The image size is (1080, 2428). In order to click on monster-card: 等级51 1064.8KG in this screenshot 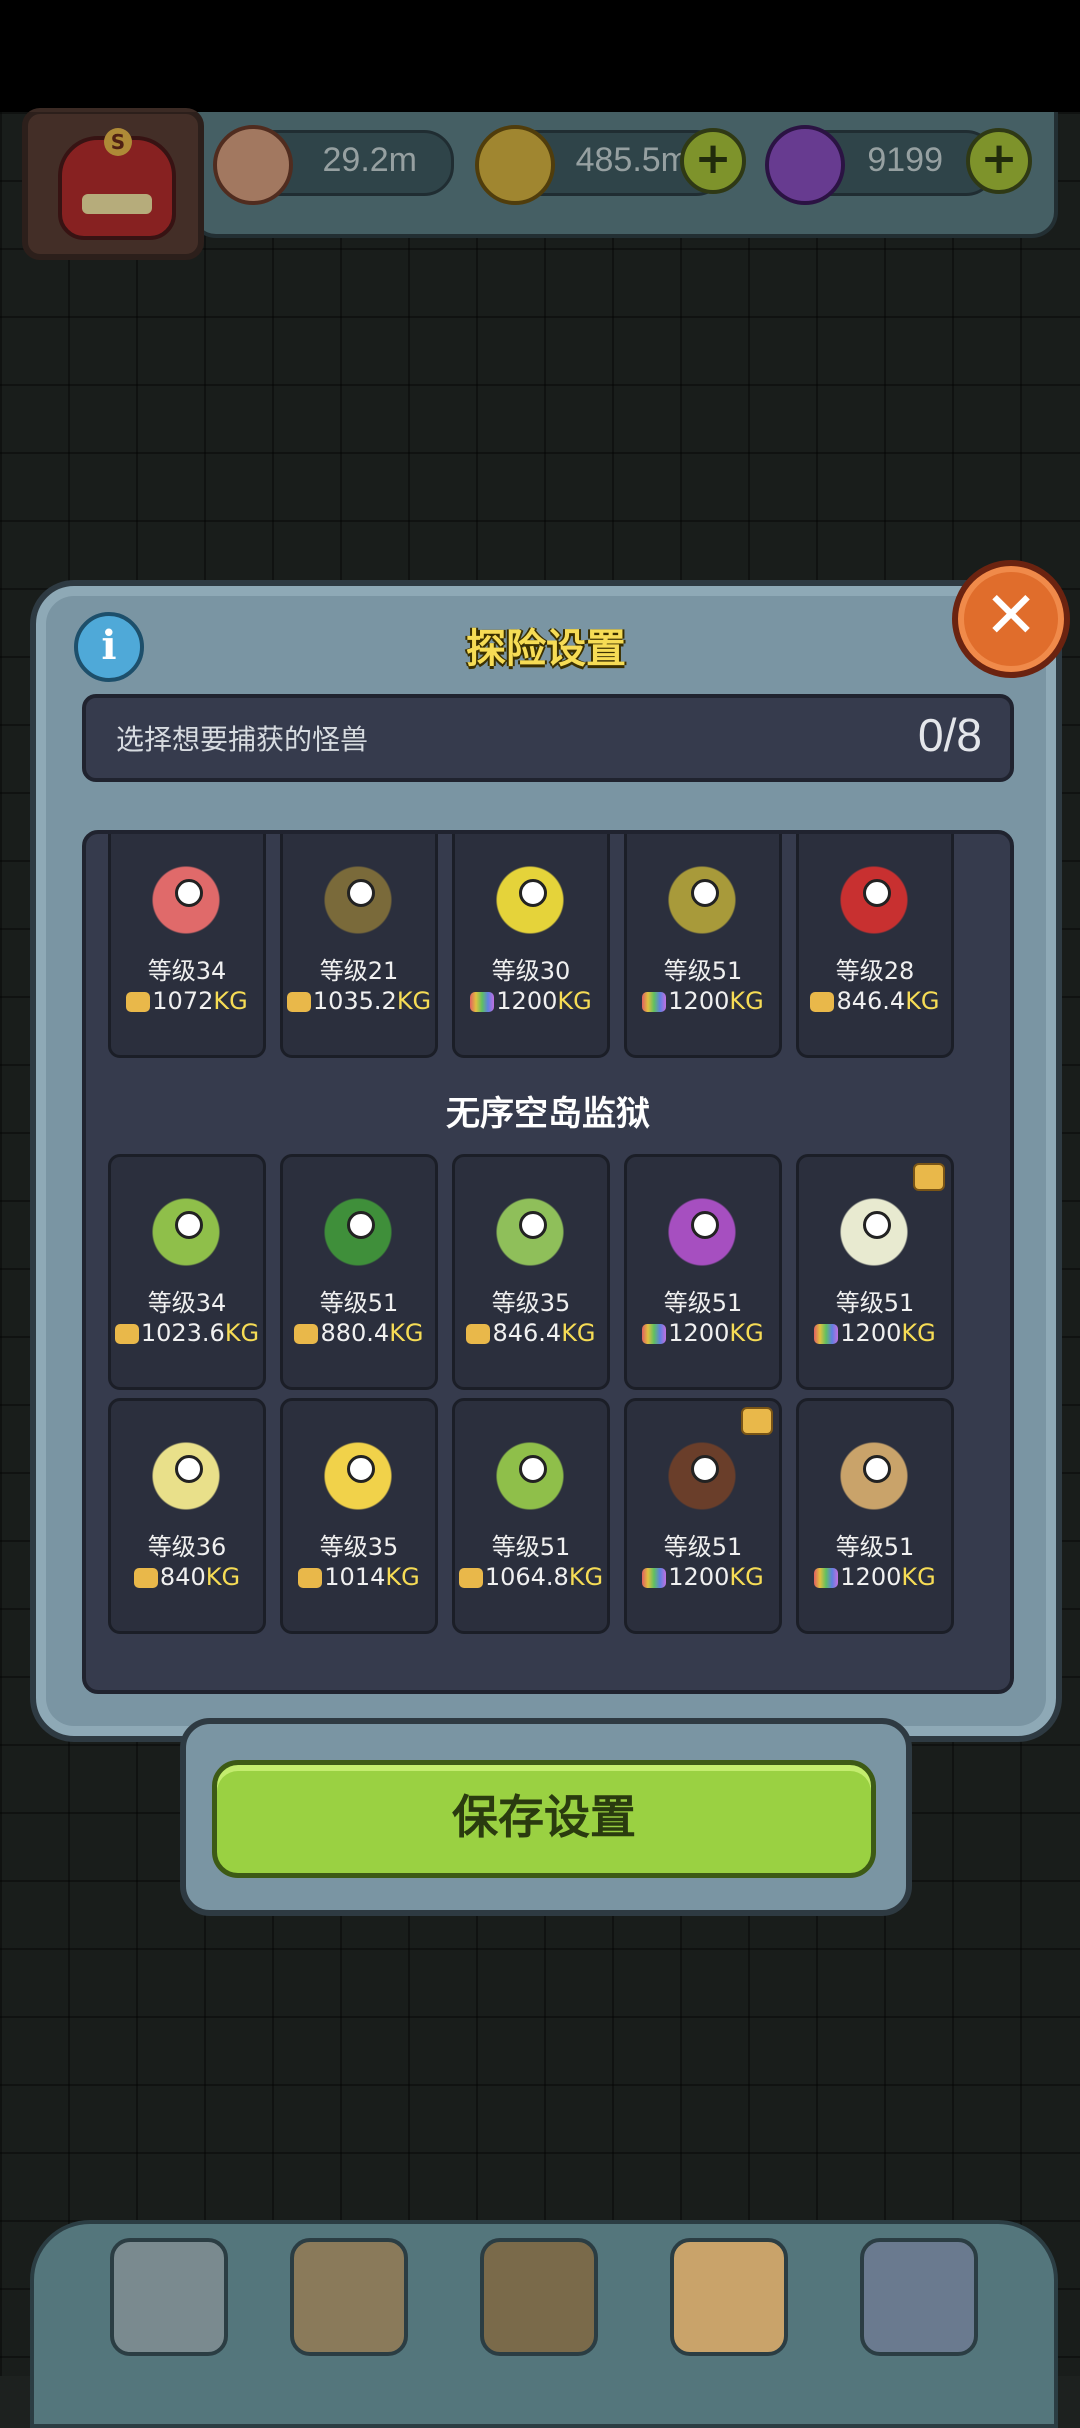, I will do `click(531, 1516)`.